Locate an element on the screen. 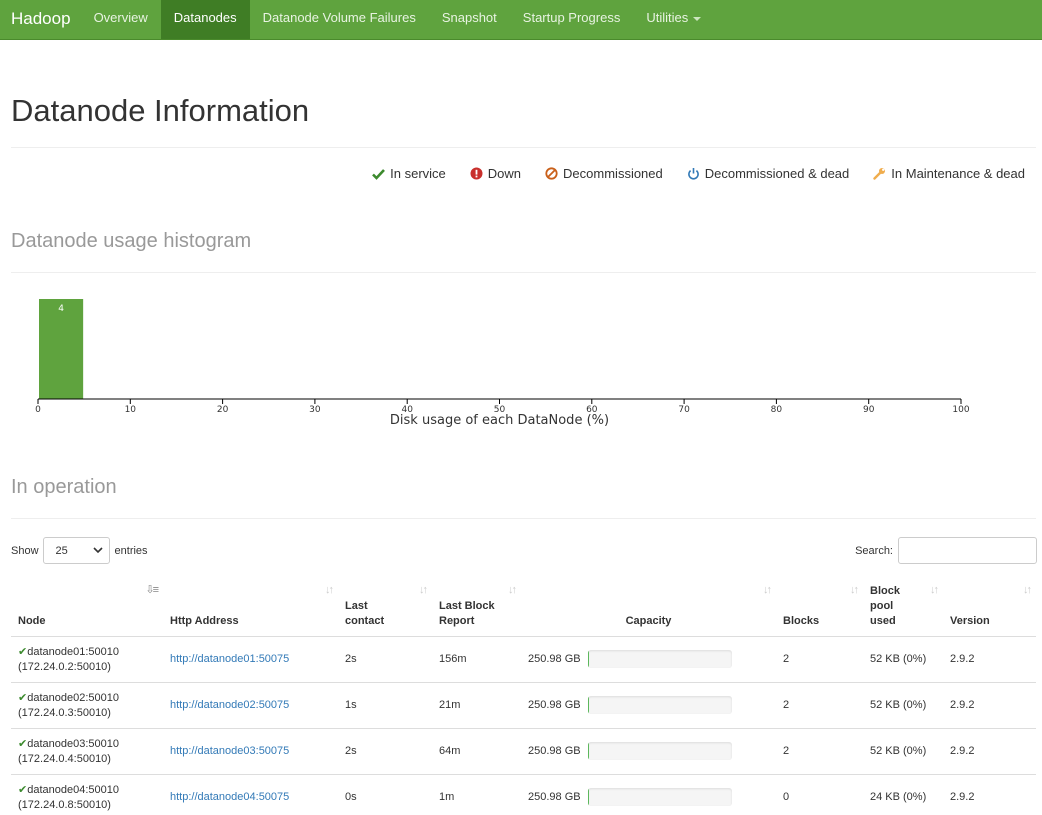  node-name: datanode03:50010 is located at coordinates (73, 744).